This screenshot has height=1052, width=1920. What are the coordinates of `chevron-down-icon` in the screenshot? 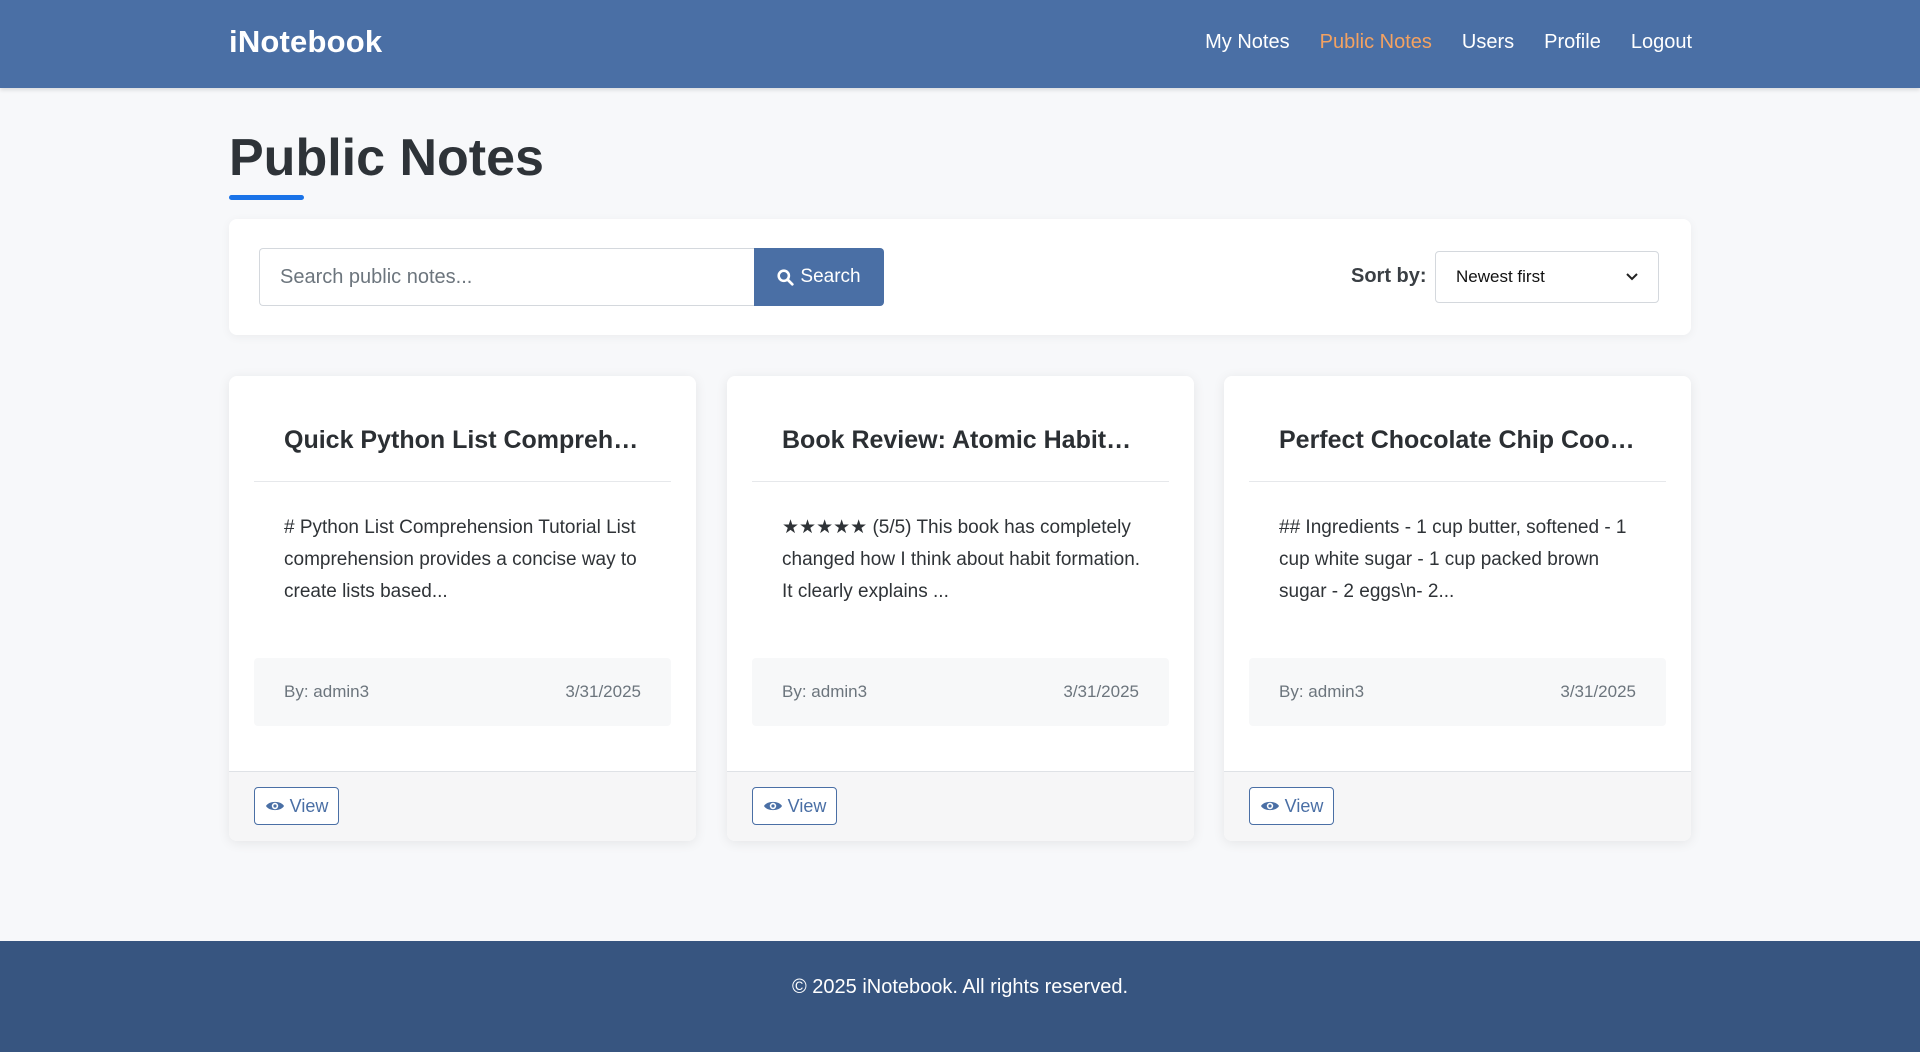 It's located at (1632, 277).